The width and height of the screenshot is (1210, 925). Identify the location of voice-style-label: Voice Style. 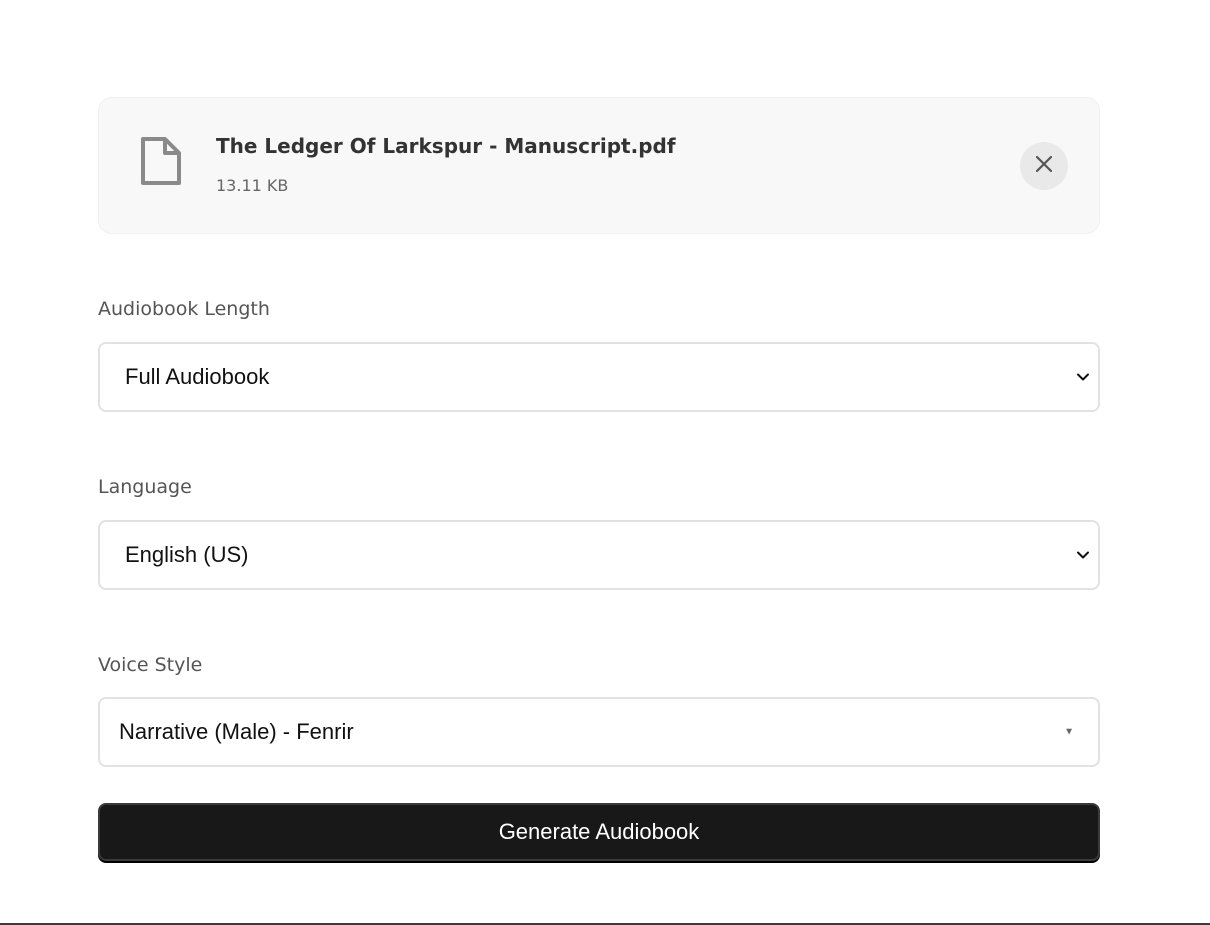
(150, 665).